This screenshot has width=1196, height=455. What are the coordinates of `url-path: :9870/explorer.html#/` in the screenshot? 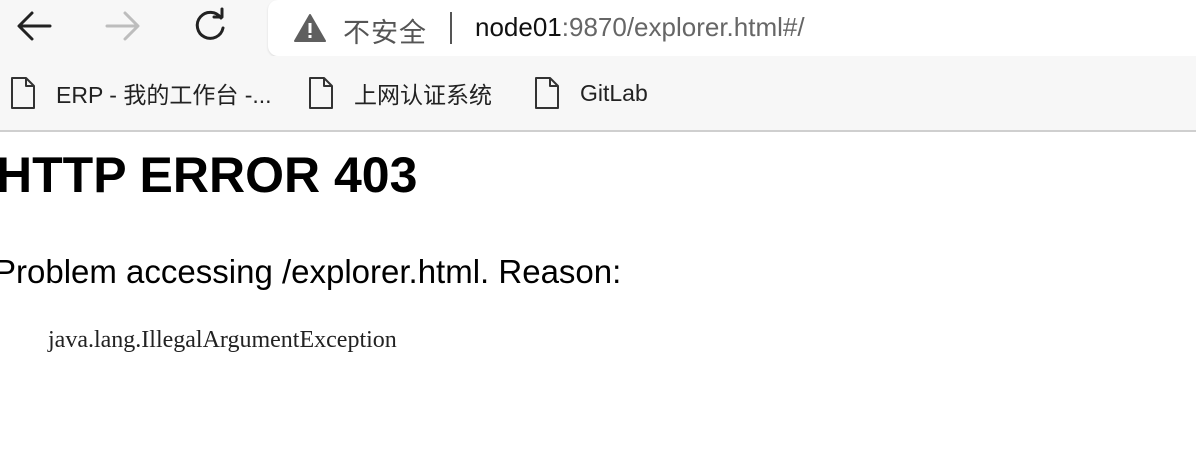 It's located at (683, 27).